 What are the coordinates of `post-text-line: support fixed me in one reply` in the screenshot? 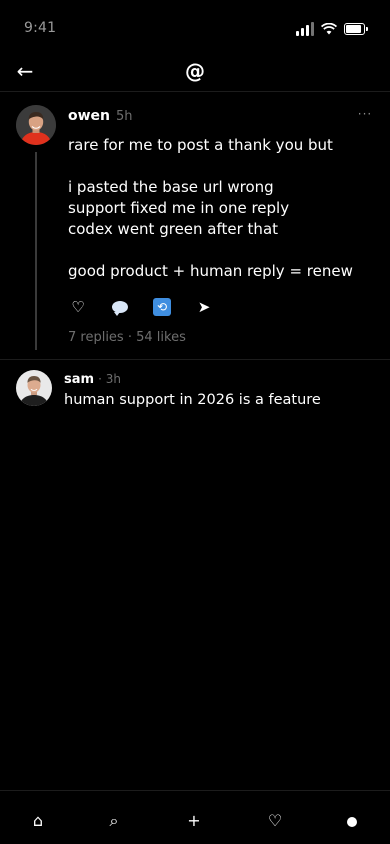 It's located at (179, 208).